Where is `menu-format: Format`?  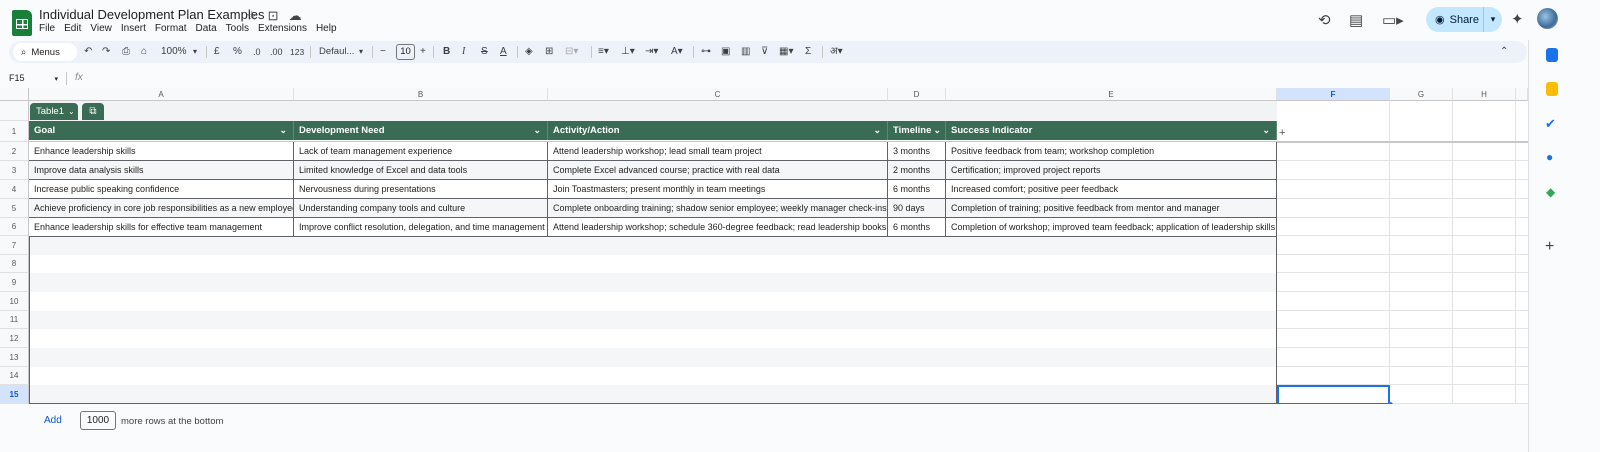
menu-format: Format is located at coordinates (171, 28).